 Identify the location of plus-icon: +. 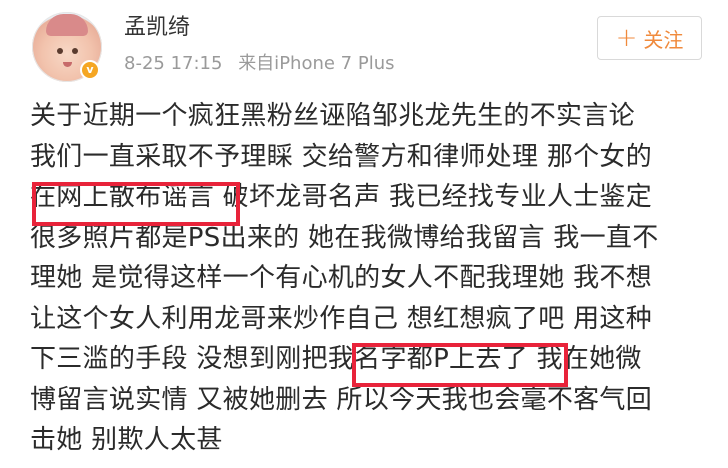
(626, 38).